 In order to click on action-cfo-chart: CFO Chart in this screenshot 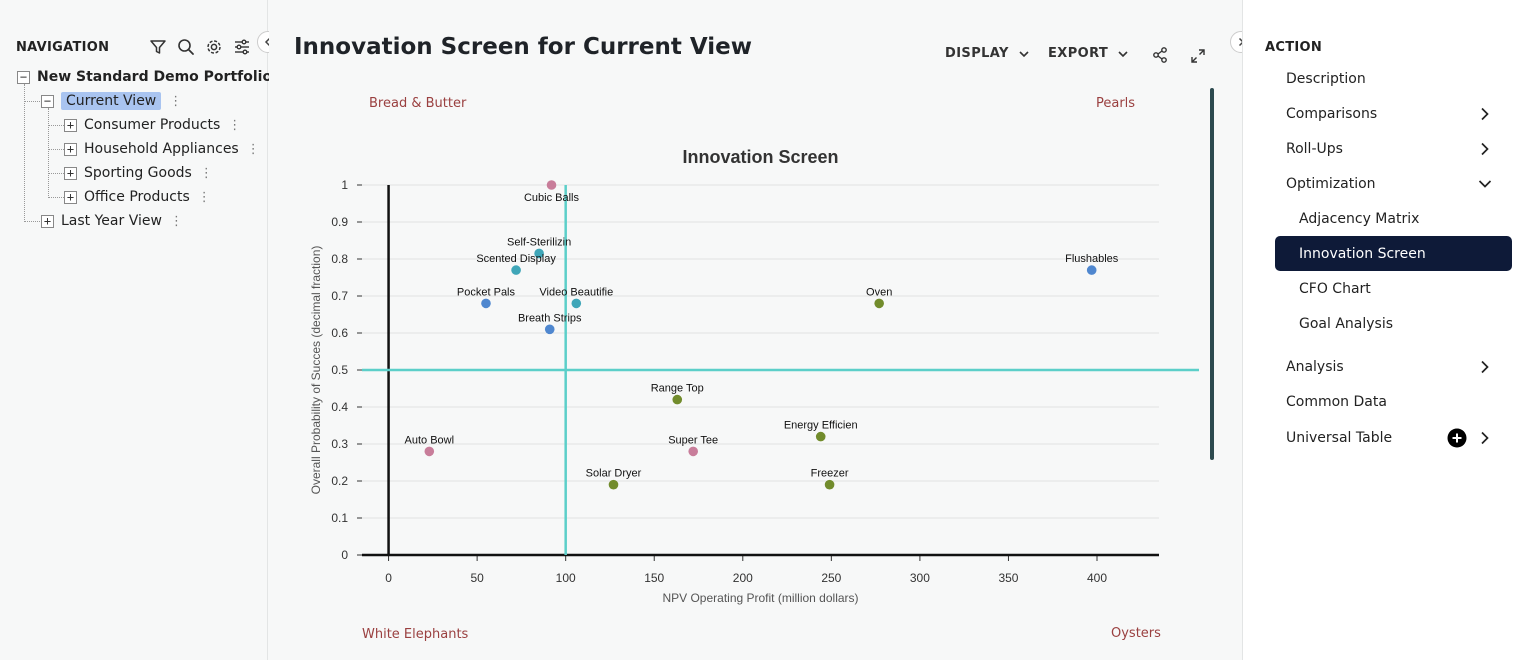, I will do `click(1335, 289)`.